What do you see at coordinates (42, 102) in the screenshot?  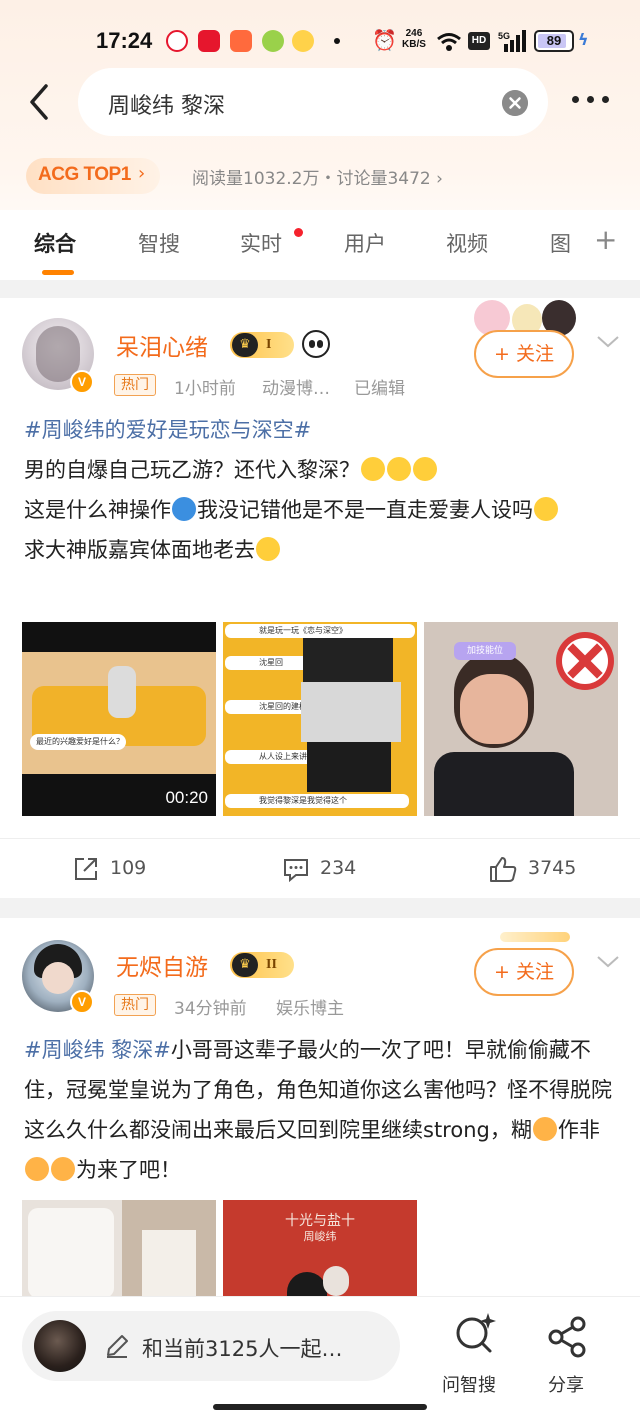 I see `back-arrow-icon` at bounding box center [42, 102].